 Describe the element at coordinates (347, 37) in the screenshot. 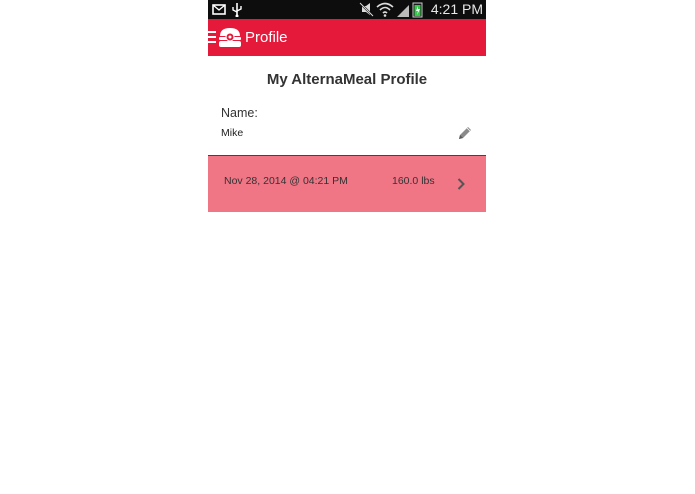

I see `app-bar: Profile` at that location.